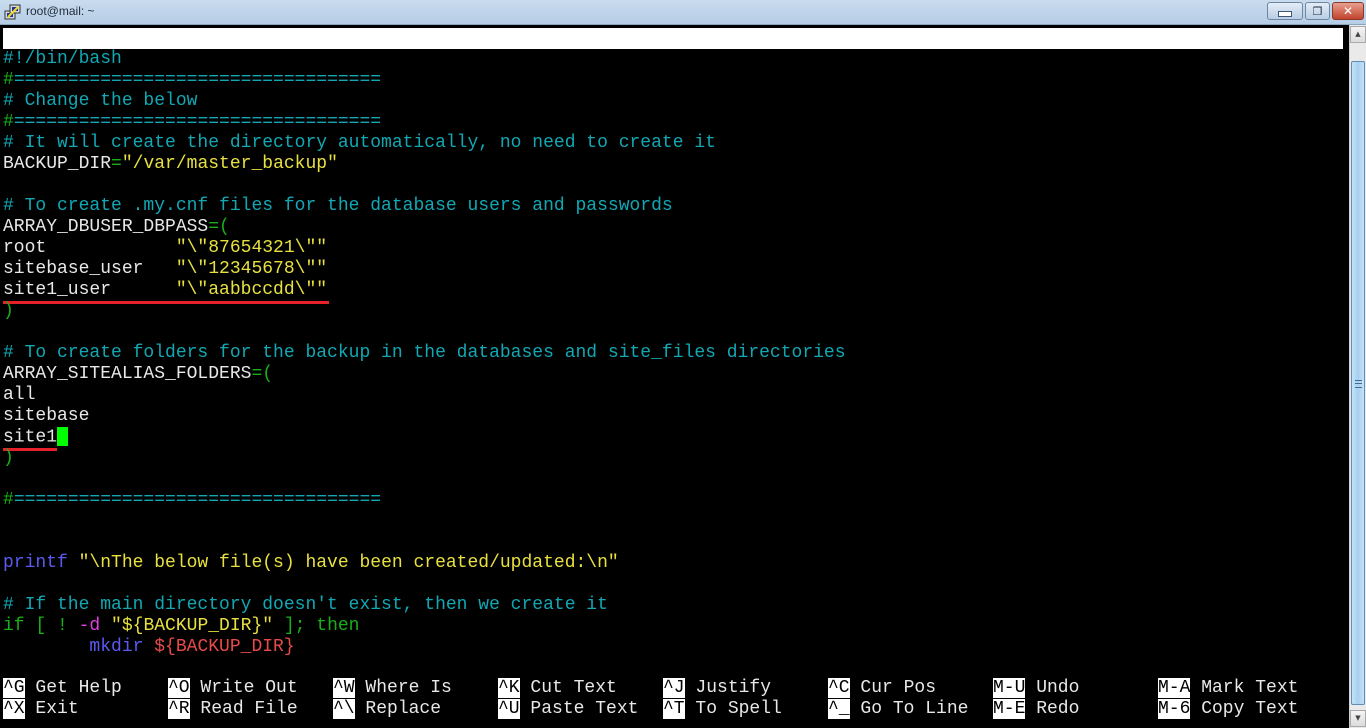  I want to click on shortcut-item: ^O Write Out, so click(233, 688).